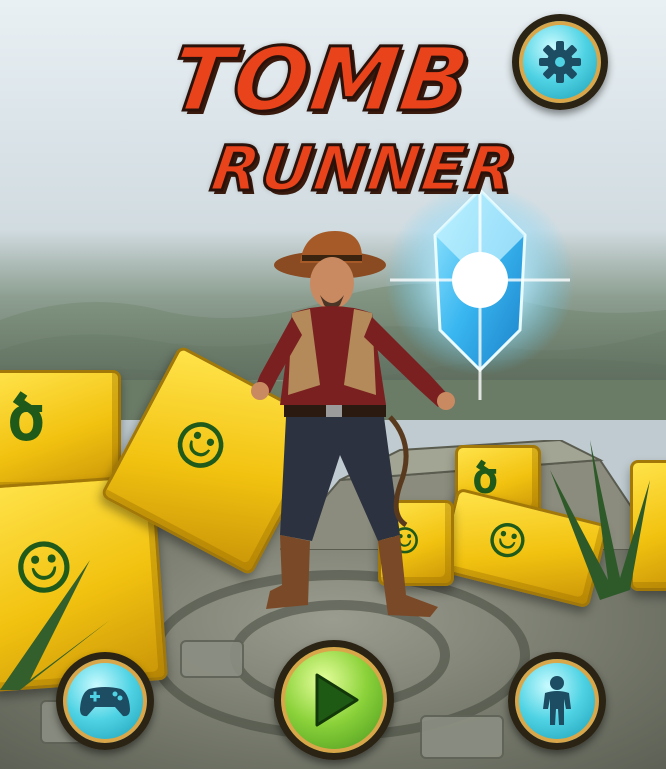 This screenshot has width=666, height=769. Describe the element at coordinates (26, 419) in the screenshot. I see `spiral-glyph: ծ` at that location.